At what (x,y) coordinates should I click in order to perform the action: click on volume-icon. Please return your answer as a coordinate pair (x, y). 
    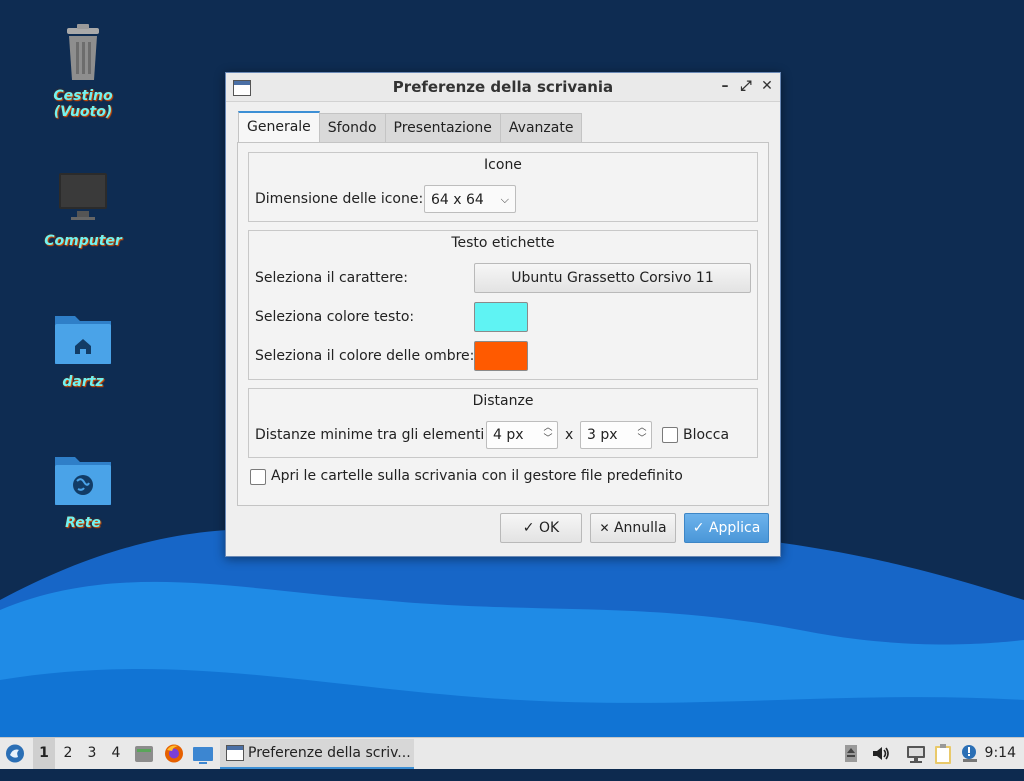
    Looking at the image, I should click on (881, 753).